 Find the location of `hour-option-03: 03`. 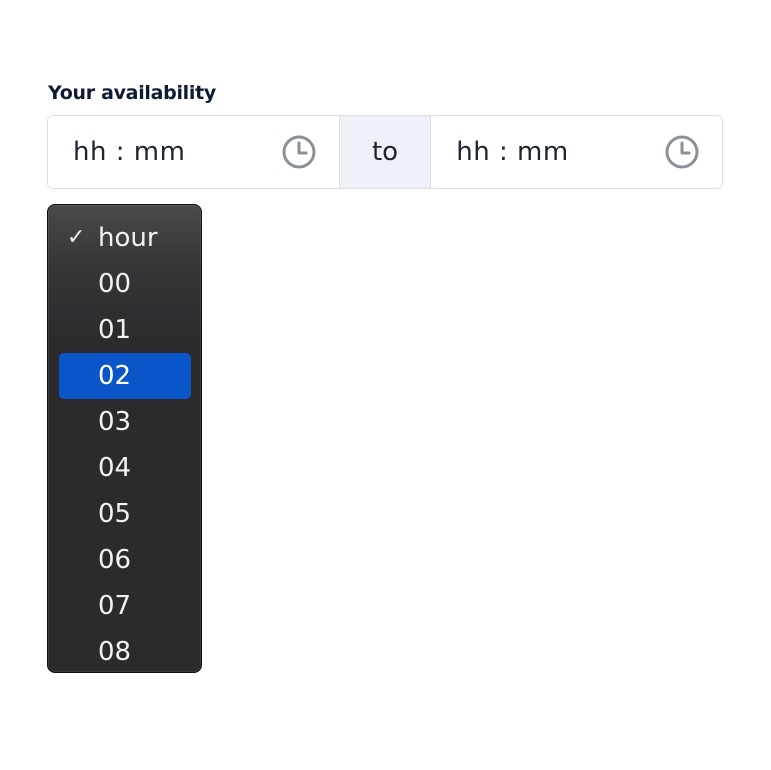

hour-option-03: 03 is located at coordinates (125, 422).